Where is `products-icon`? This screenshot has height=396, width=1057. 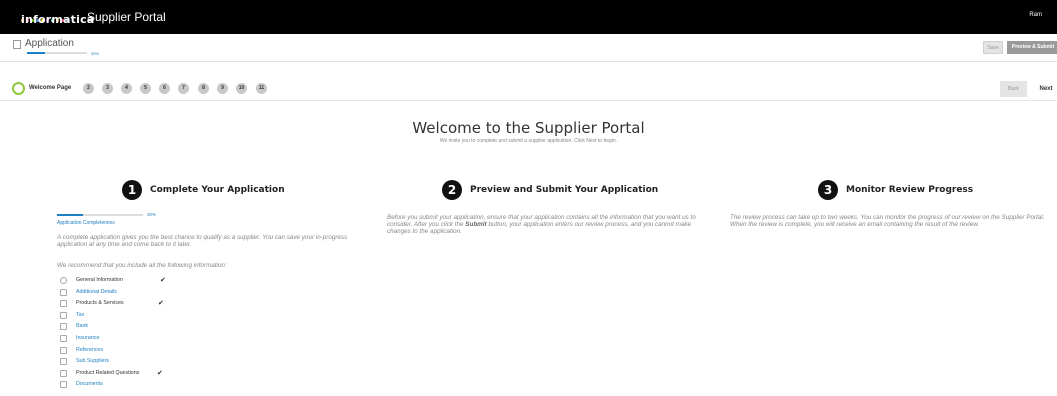 products-icon is located at coordinates (63, 304).